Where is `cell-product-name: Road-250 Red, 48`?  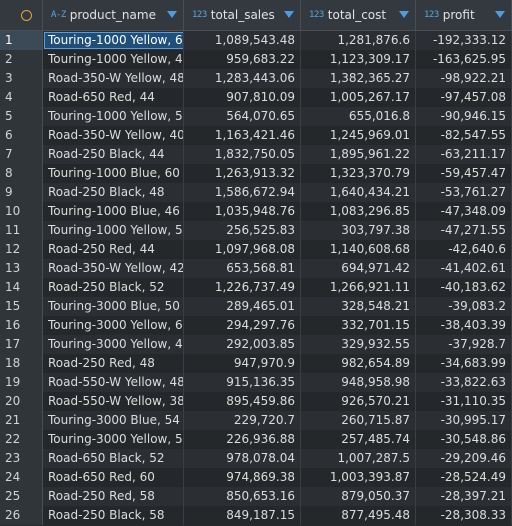
cell-product-name: Road-250 Red, 48 is located at coordinates (113, 363).